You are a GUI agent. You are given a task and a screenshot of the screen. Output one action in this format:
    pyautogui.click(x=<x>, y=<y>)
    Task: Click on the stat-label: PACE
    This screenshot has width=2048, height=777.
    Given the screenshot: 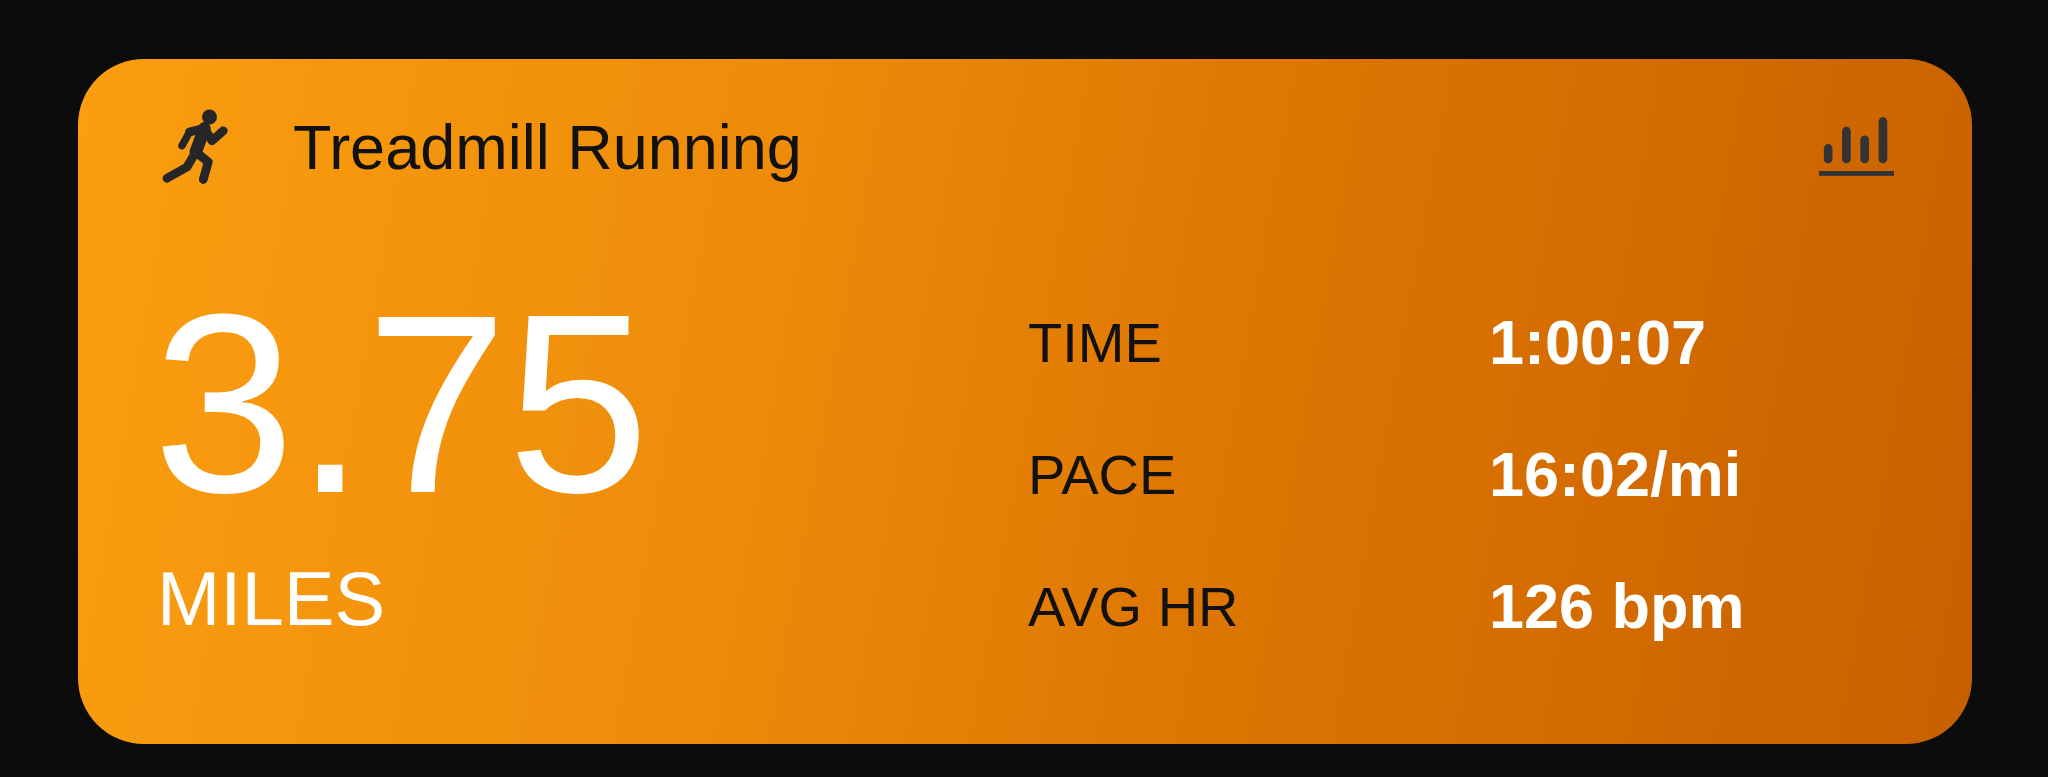 What is the action you would take?
    pyautogui.click(x=1103, y=474)
    